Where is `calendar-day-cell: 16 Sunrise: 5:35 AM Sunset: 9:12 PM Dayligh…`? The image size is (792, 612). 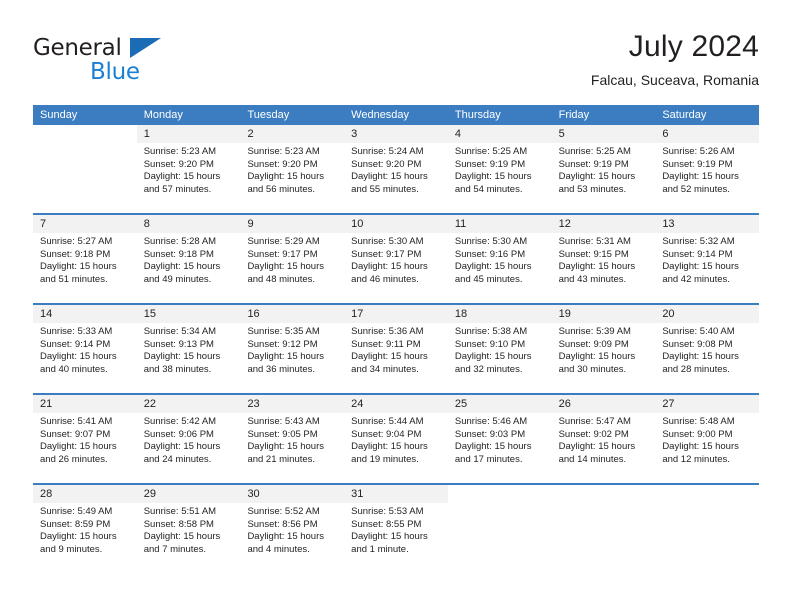
calendar-day-cell: 16 Sunrise: 5:35 AM Sunset: 9:12 PM Dayligh… is located at coordinates (292, 349).